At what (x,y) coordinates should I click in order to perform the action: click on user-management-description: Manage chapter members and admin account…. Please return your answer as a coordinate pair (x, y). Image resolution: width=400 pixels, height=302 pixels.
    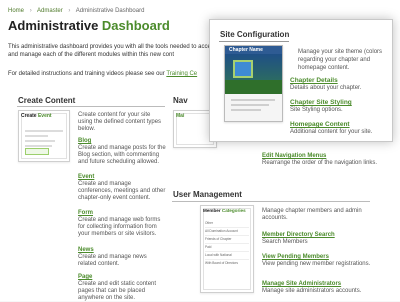
    Looking at the image, I should click on (312, 214).